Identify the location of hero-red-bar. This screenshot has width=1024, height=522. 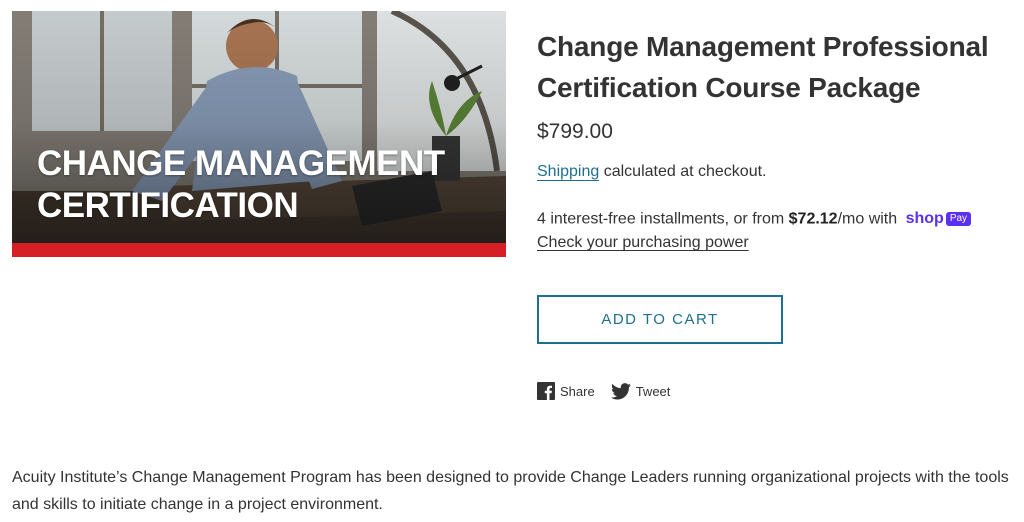
(259, 250).